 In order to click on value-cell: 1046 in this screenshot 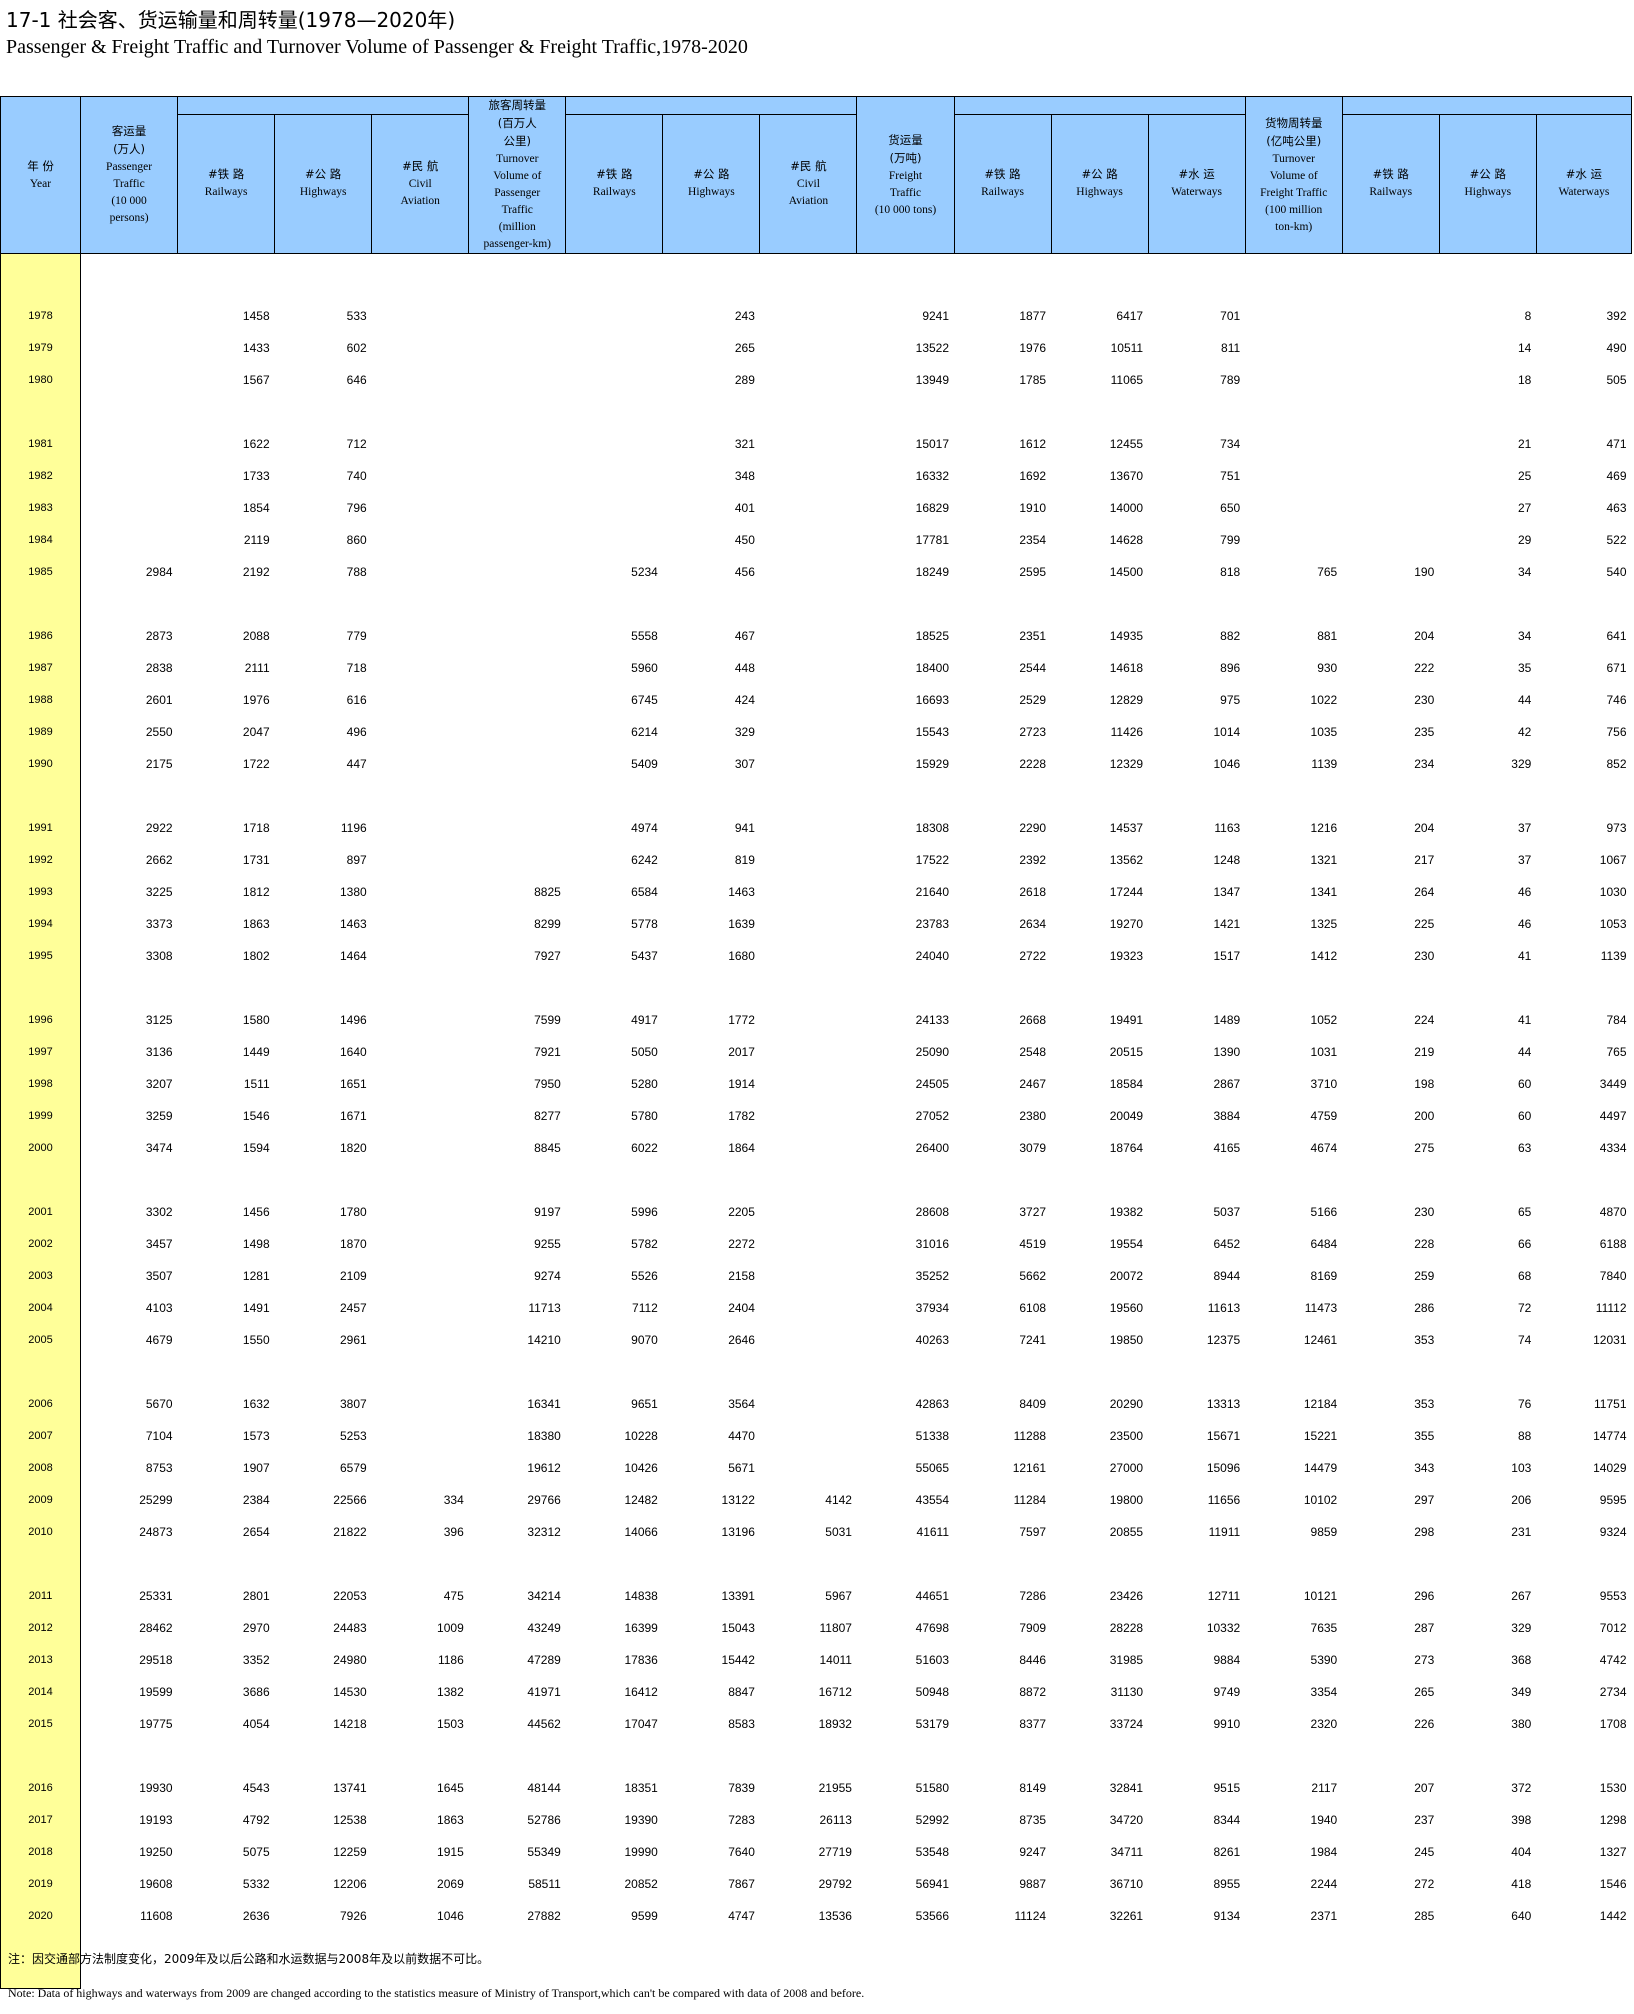, I will do `click(450, 1916)`.